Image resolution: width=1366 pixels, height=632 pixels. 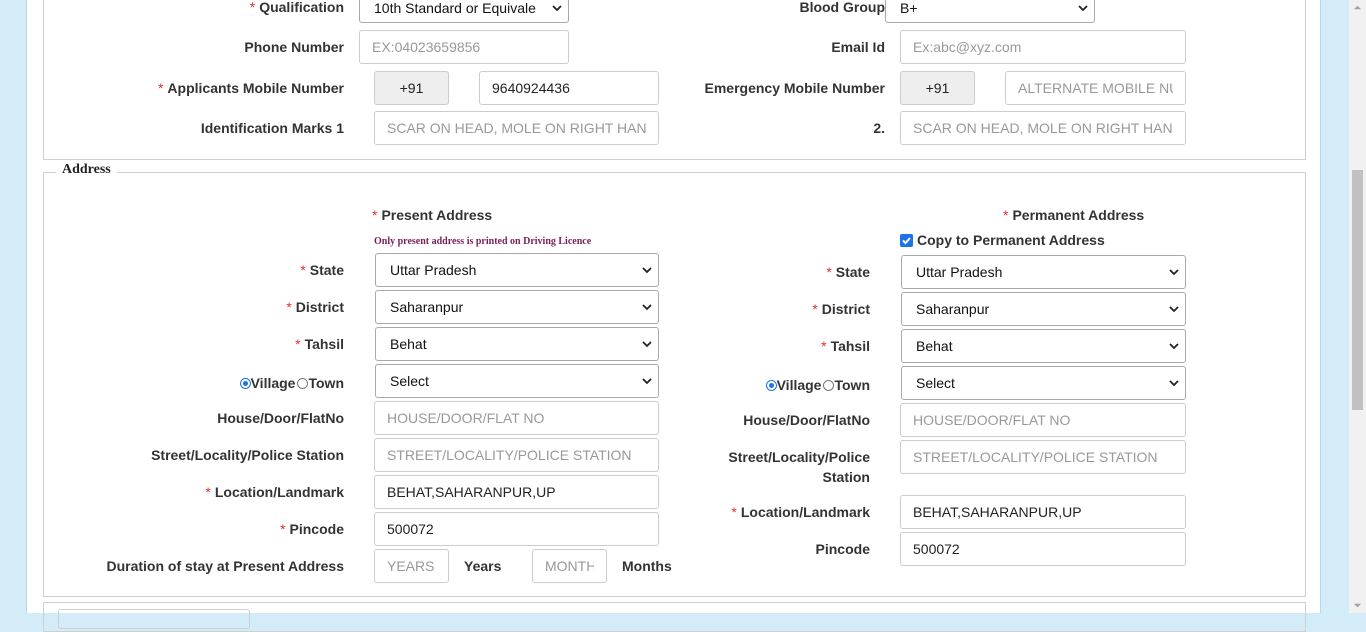 I want to click on permanent-village-radio, so click(x=771, y=385).